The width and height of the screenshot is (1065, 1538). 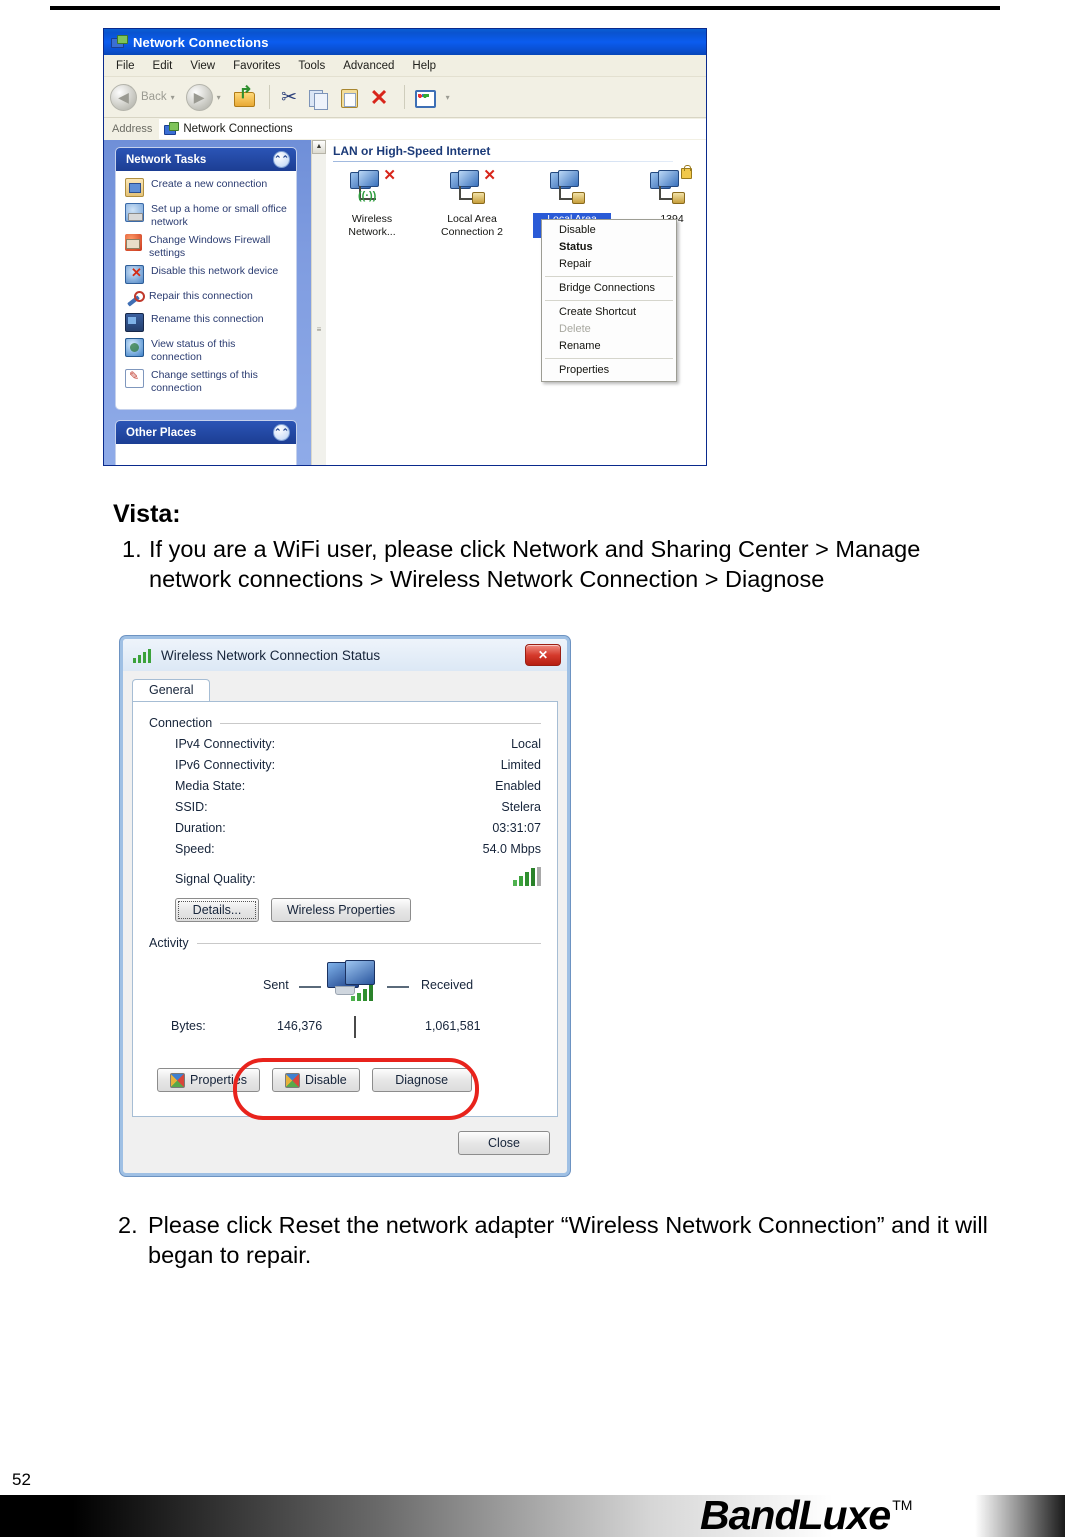 I want to click on close-icon: ✕, so click(x=543, y=655).